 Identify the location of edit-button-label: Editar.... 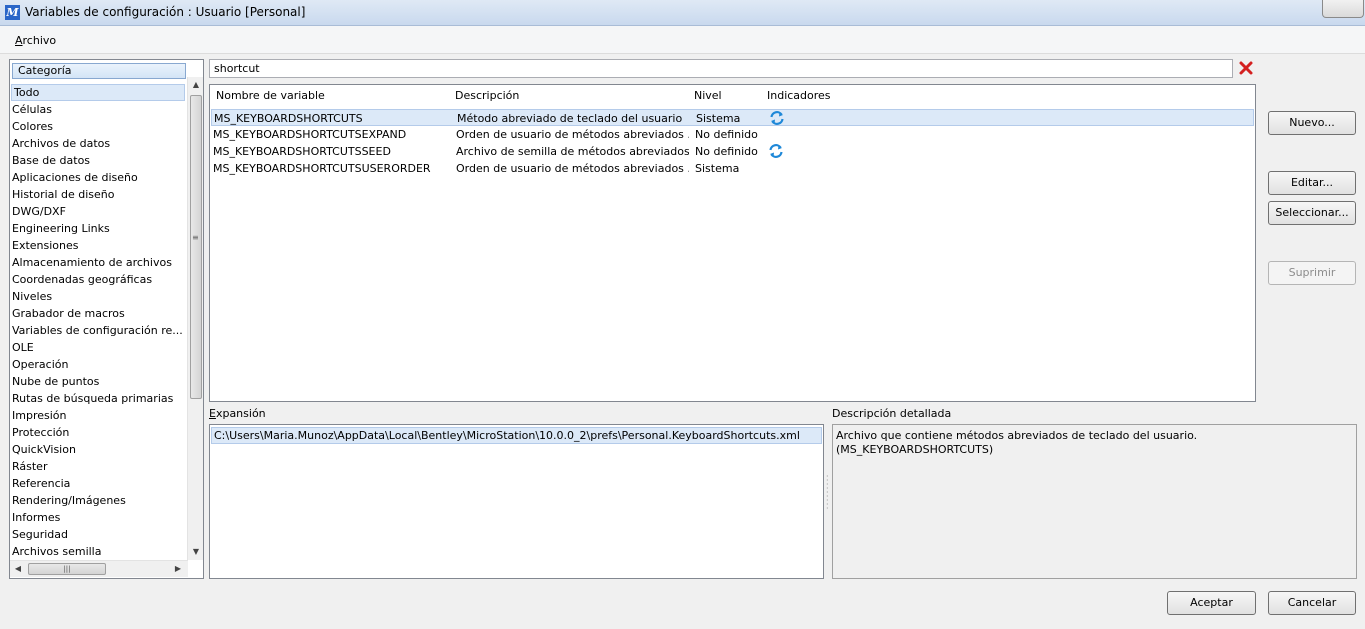
(1312, 182).